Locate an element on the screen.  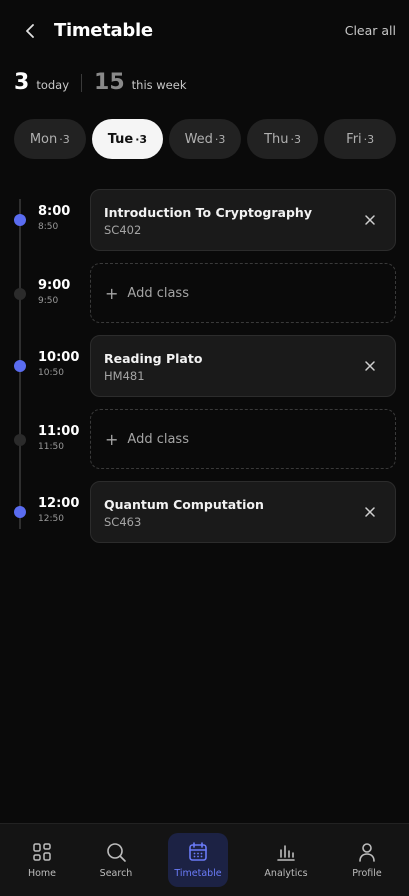
nav-label: Profile is located at coordinates (367, 873).